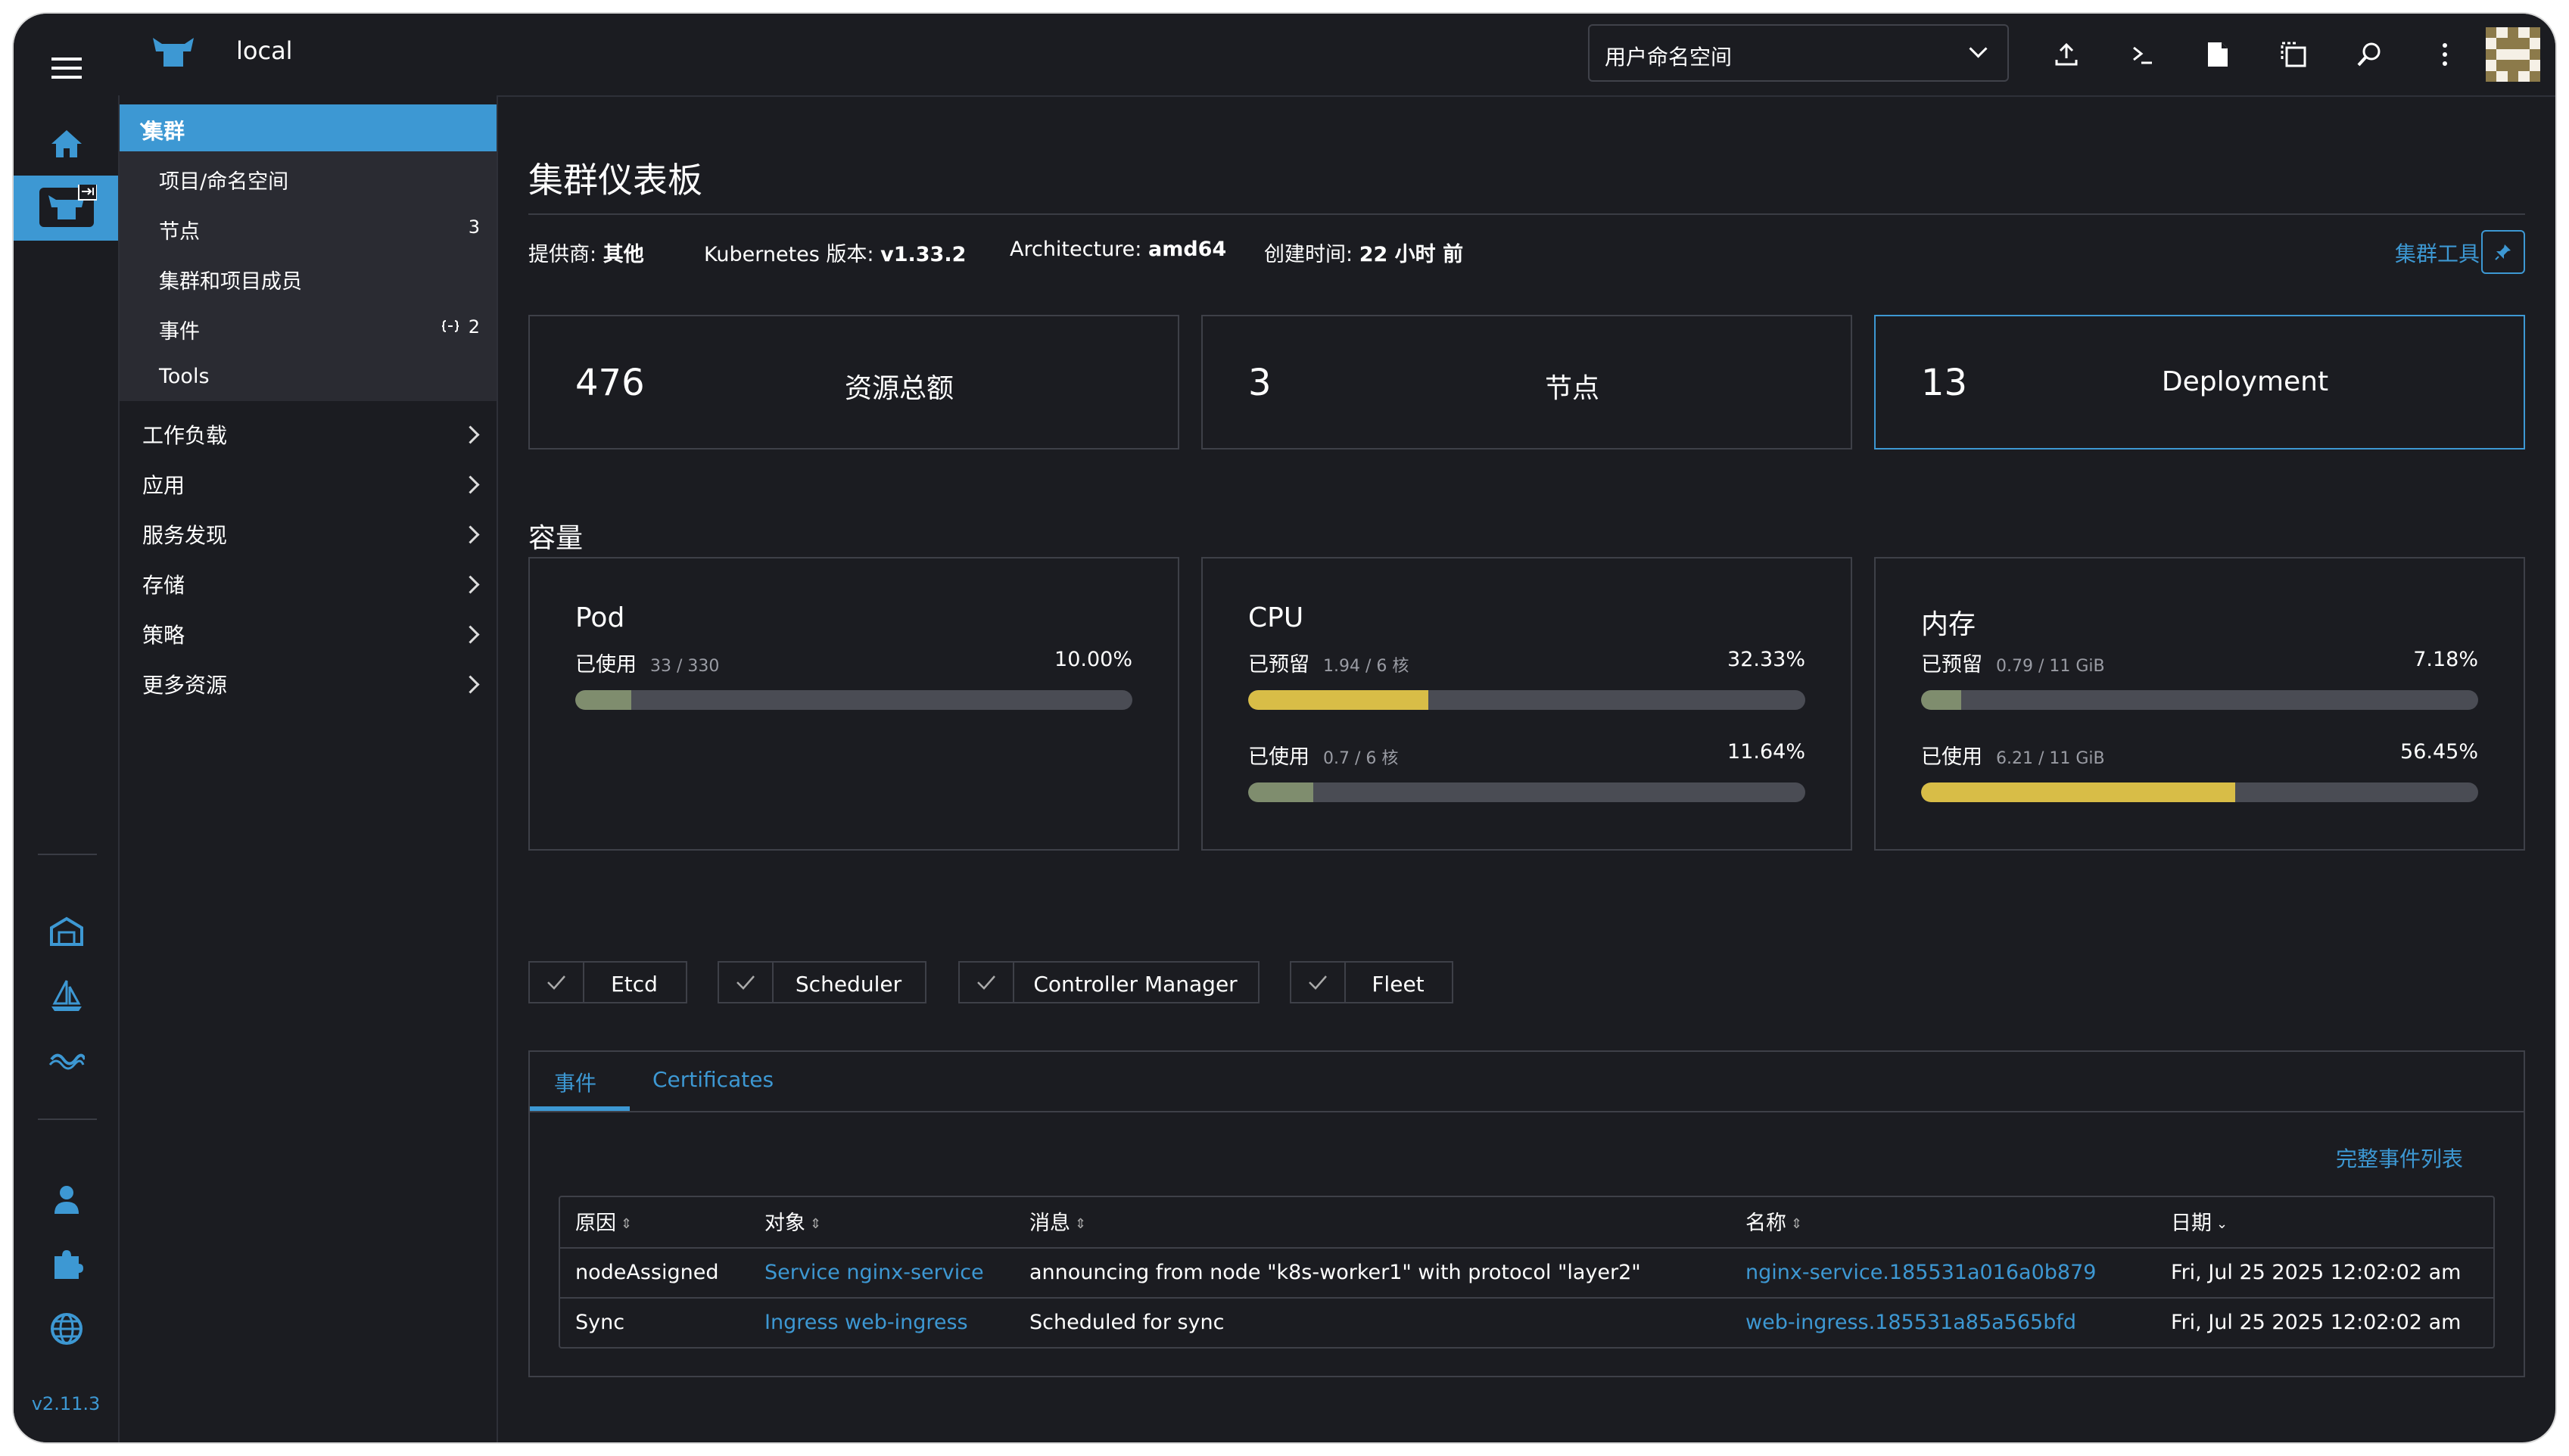  I want to click on warehouse-icon, so click(66, 931).